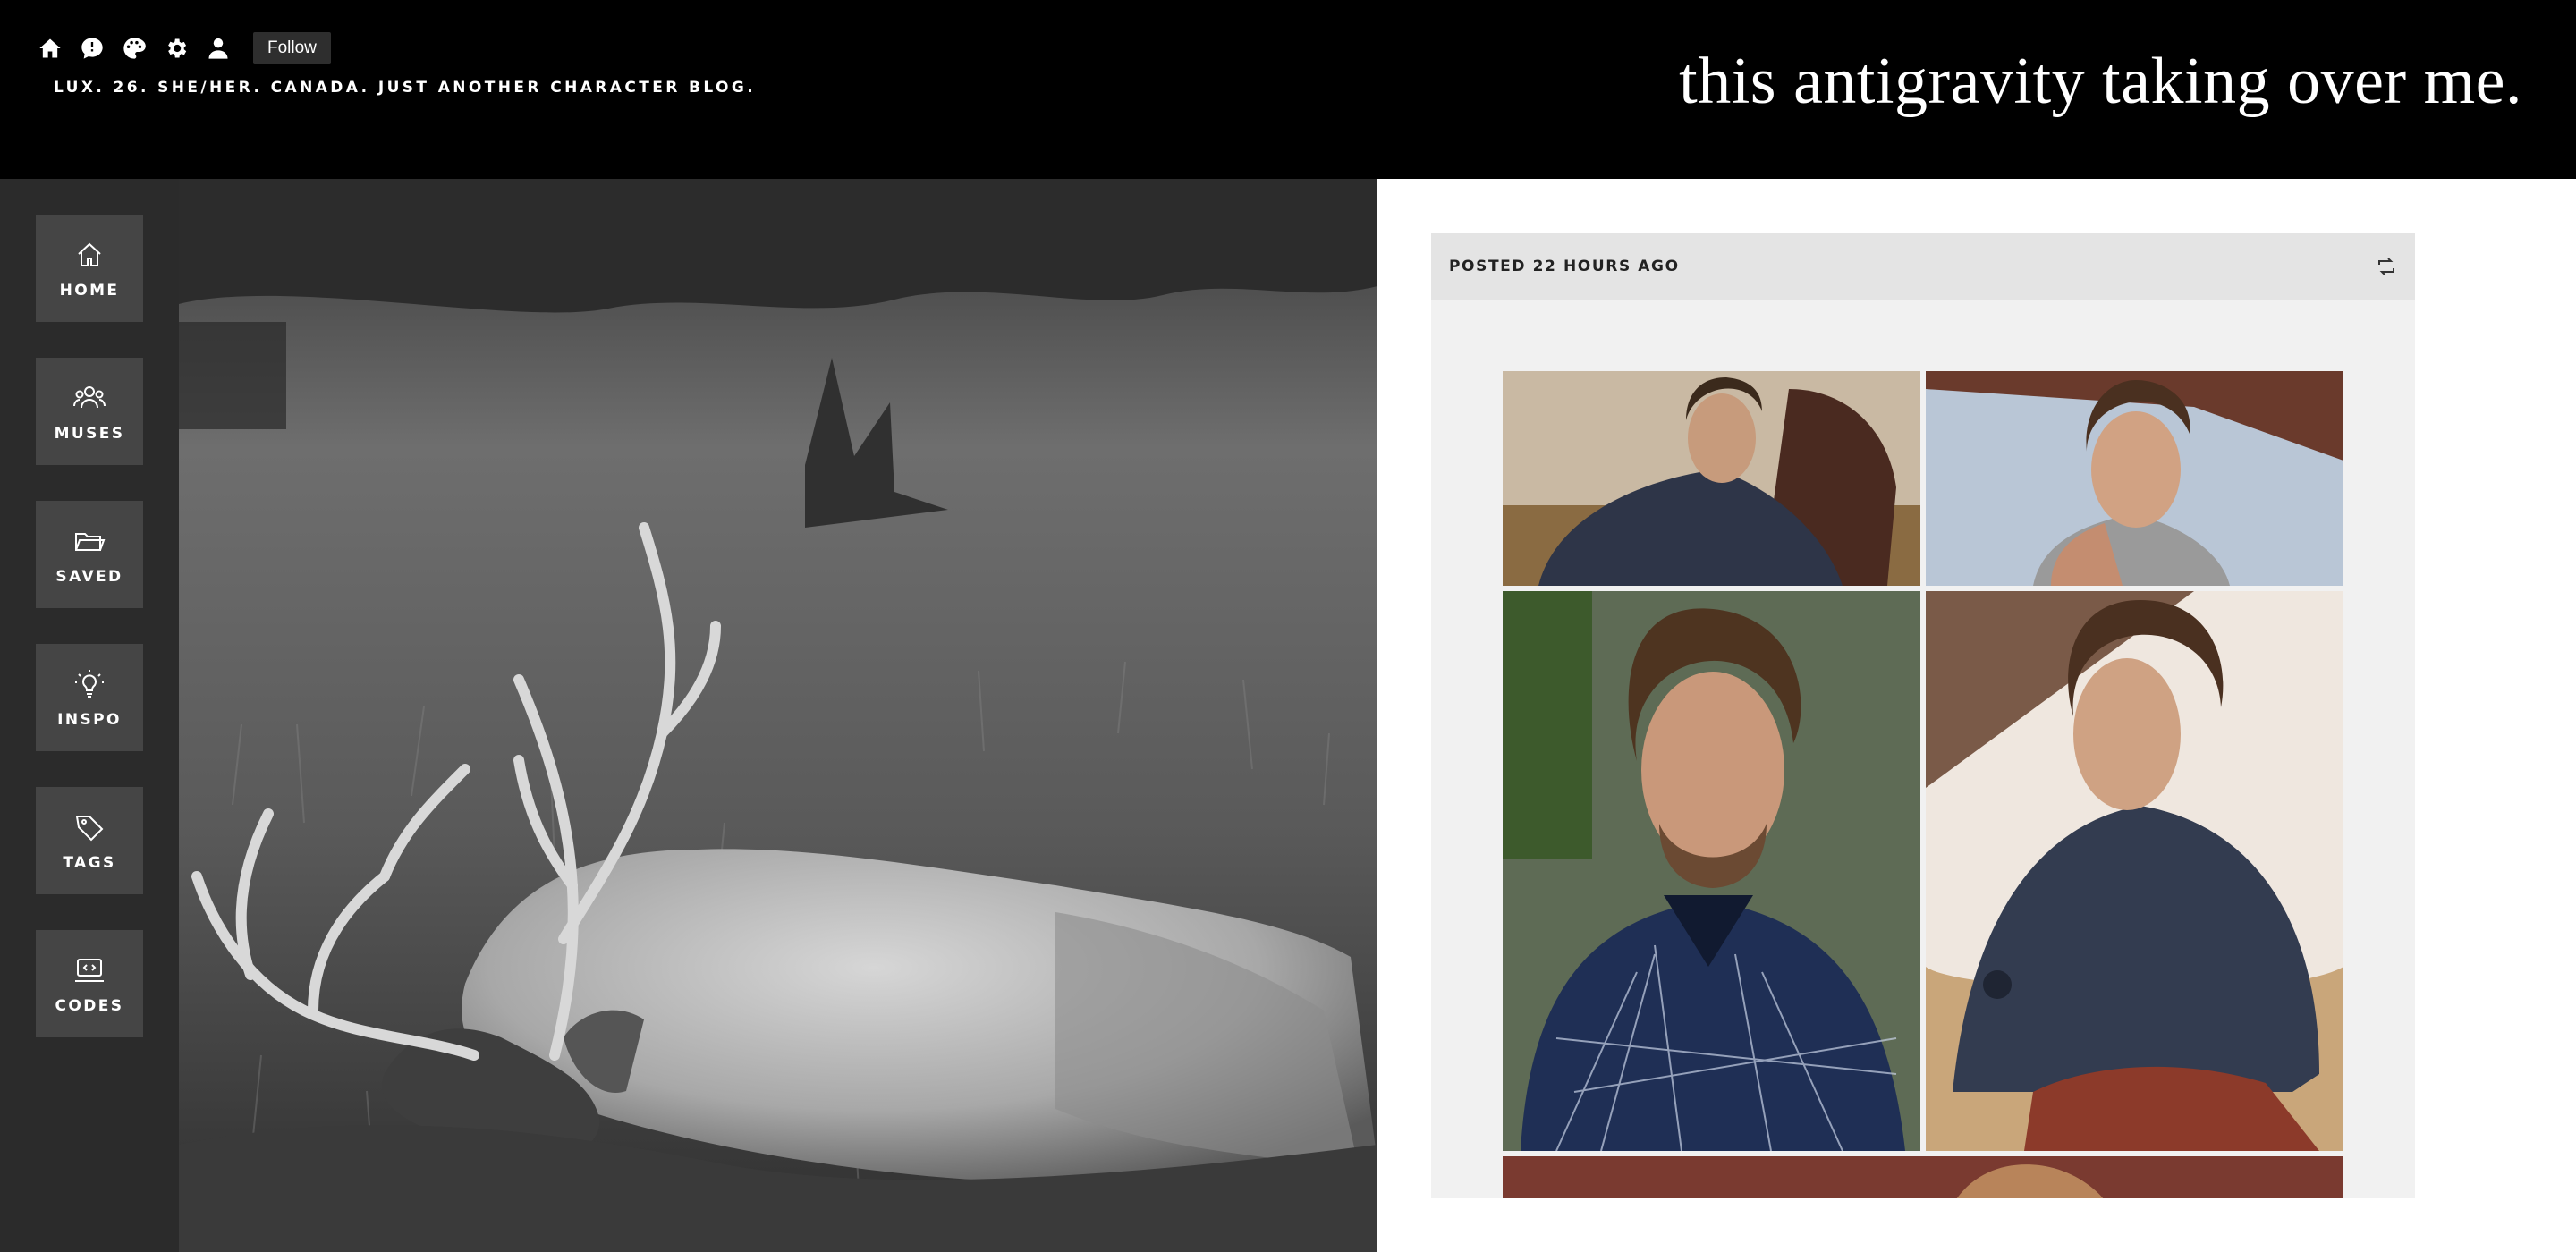  I want to click on sidebar-item-saved: SAVED, so click(89, 554).